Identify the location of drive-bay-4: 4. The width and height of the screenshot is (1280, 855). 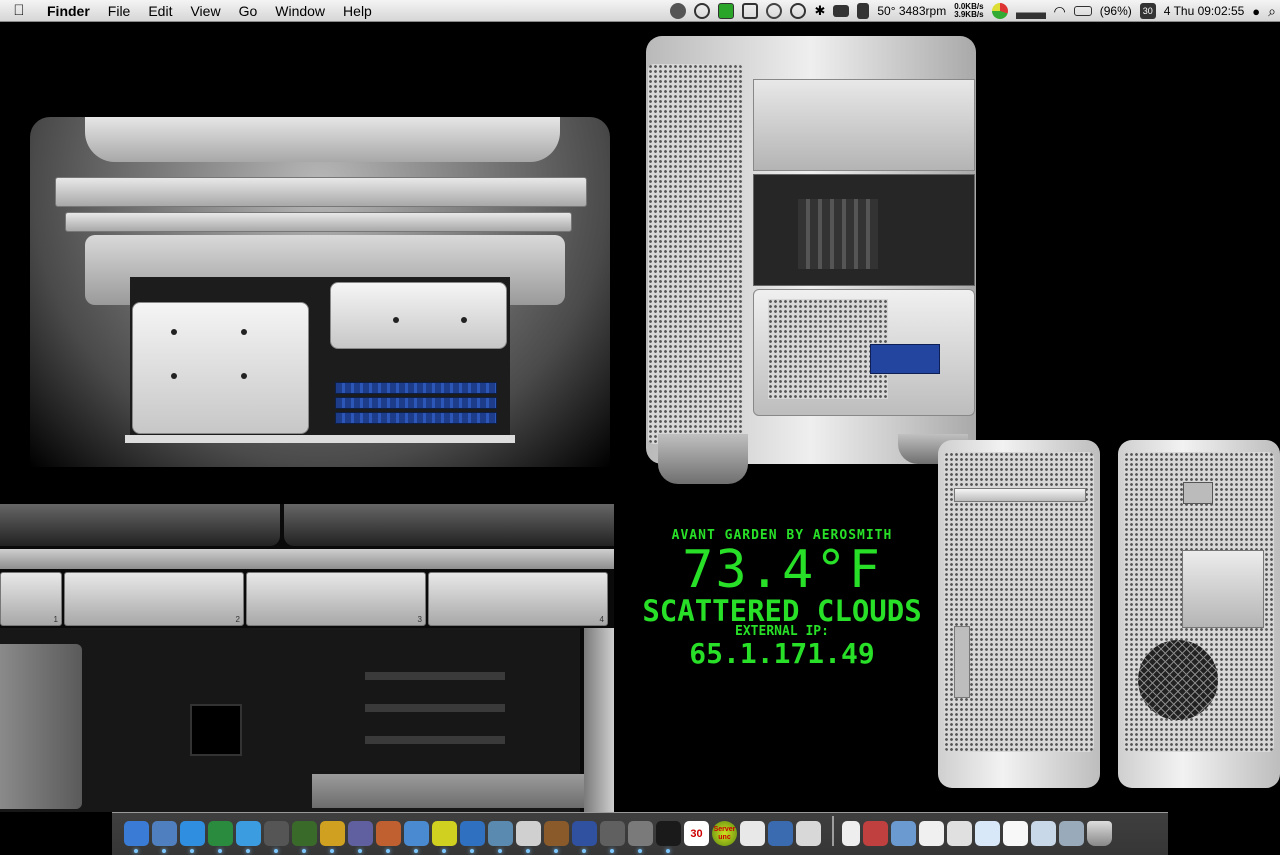
(518, 599).